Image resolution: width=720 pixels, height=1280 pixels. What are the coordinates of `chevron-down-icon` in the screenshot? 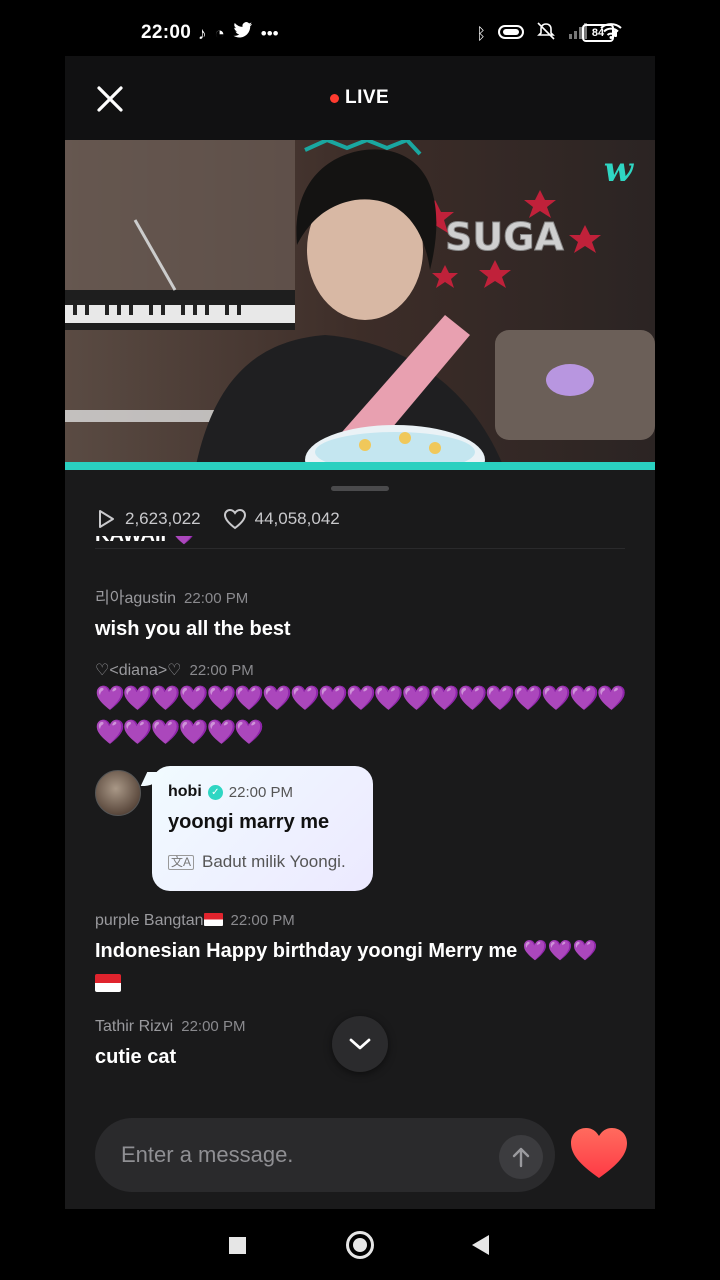 It's located at (360, 1044).